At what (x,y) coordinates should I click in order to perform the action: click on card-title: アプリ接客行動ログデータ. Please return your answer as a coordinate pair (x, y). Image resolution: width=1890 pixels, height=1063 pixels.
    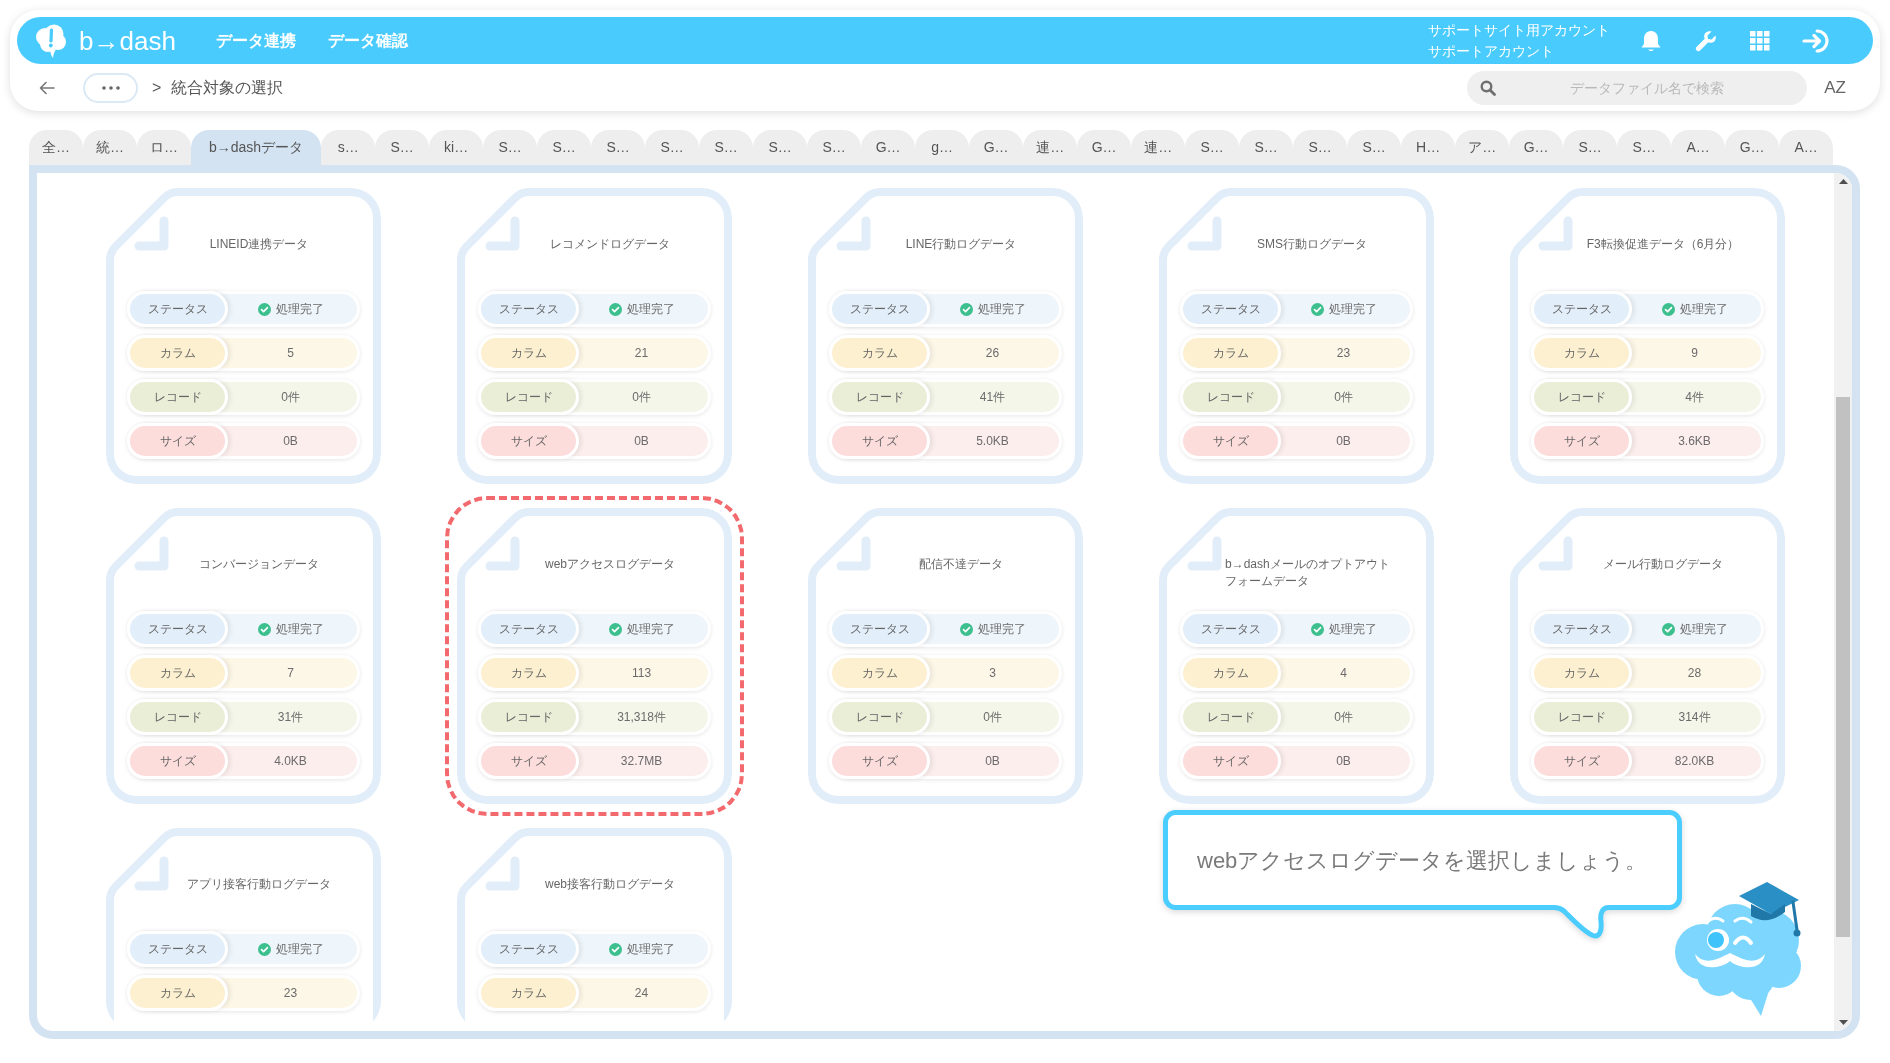
    Looking at the image, I should click on (259, 884).